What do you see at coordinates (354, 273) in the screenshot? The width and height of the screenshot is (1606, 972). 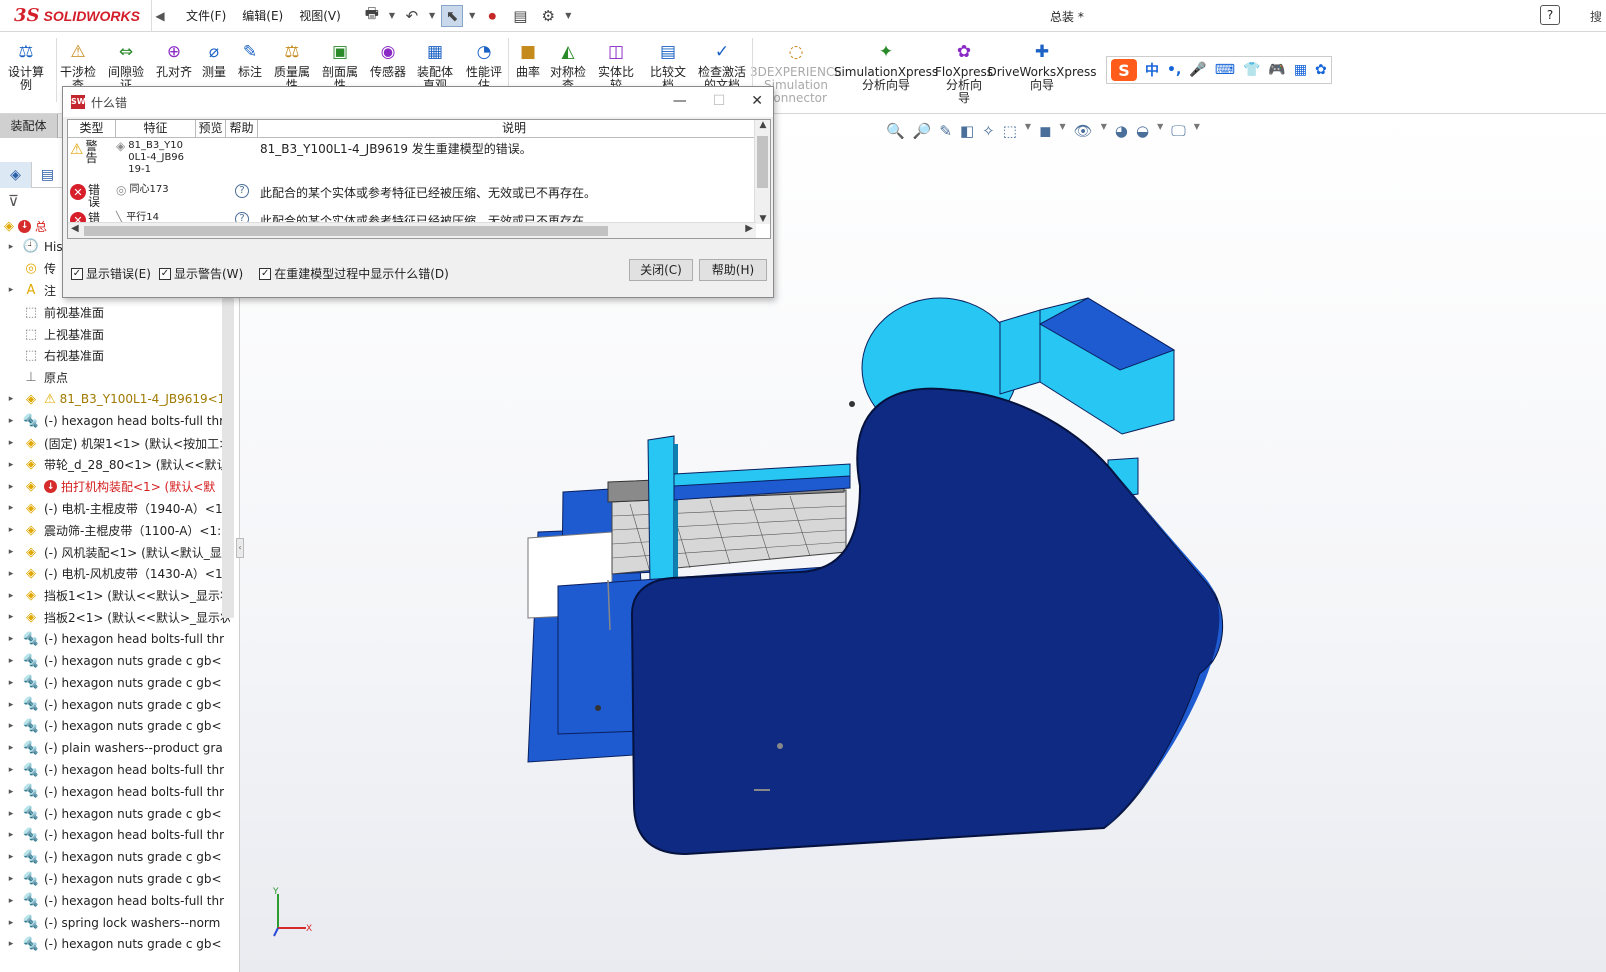 I see `show-during-rebuild-checkbox: ✓ 在重建模型过程中显示什么错(D)` at bounding box center [354, 273].